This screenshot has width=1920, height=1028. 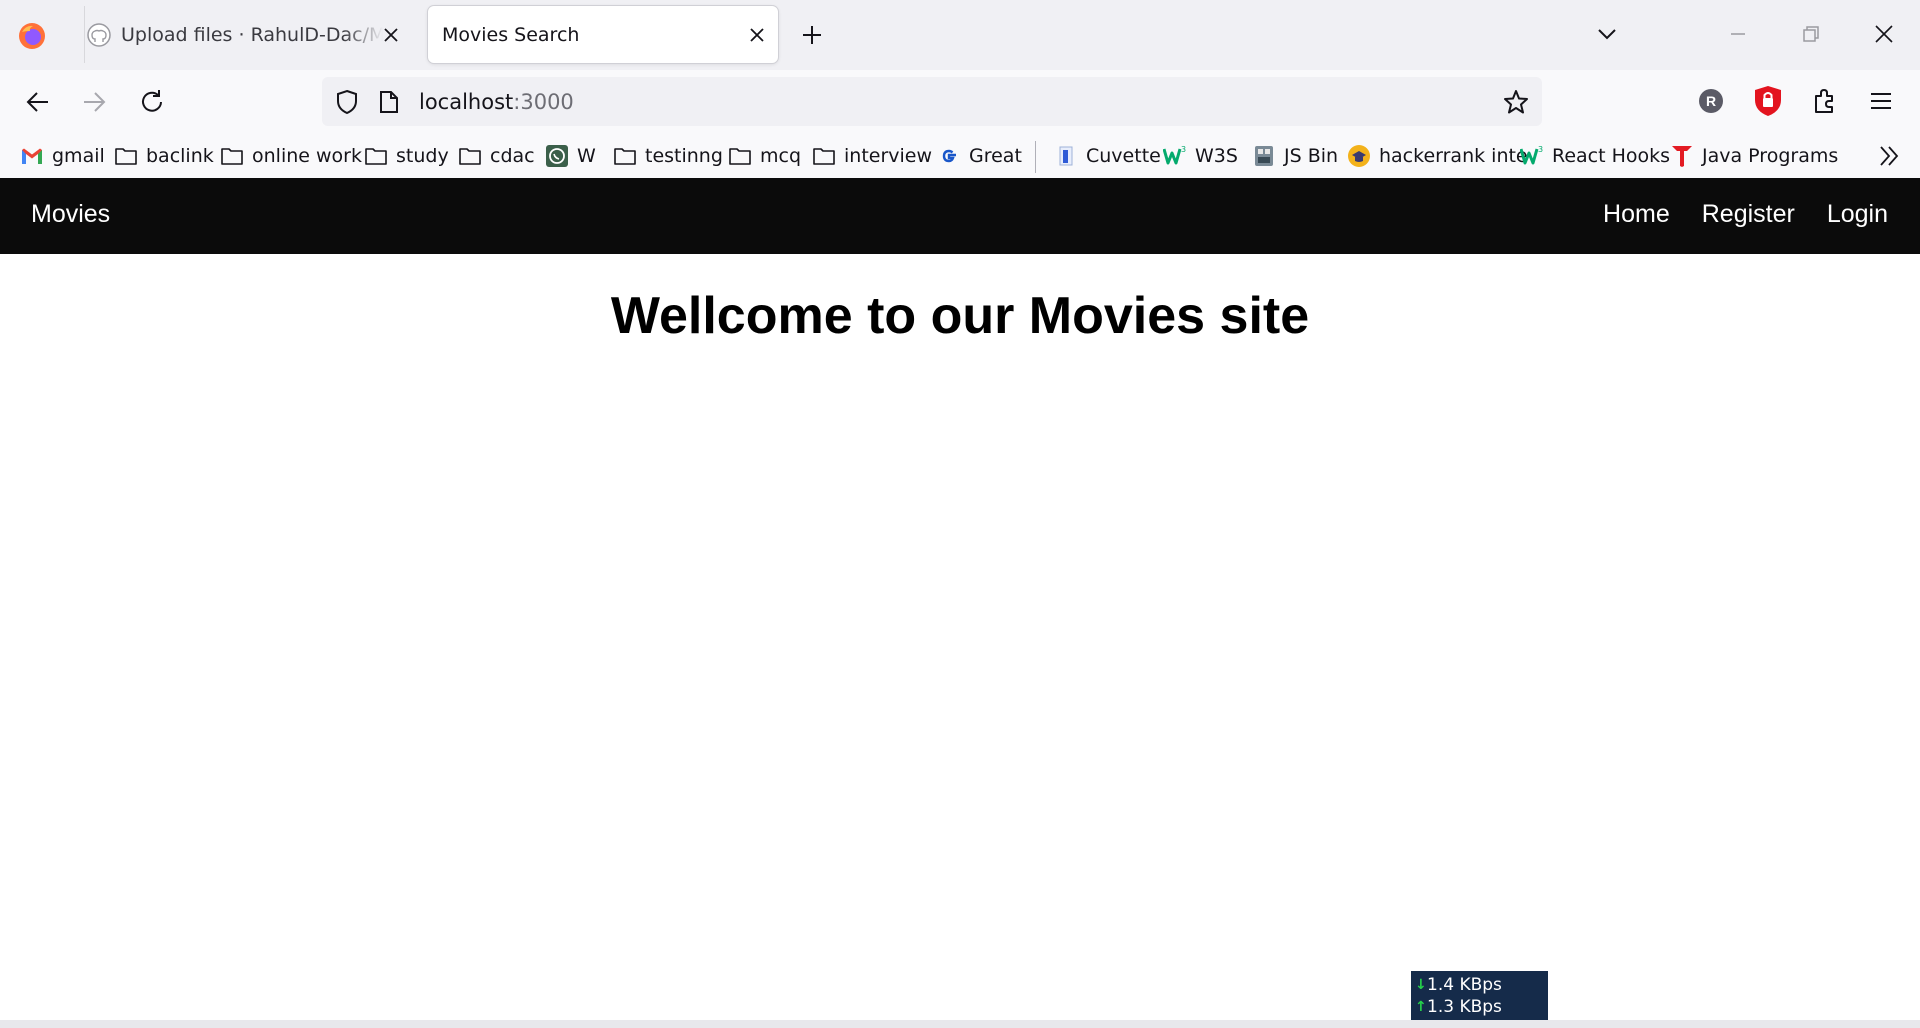 What do you see at coordinates (94, 102) in the screenshot?
I see `forward-arrow-icon` at bounding box center [94, 102].